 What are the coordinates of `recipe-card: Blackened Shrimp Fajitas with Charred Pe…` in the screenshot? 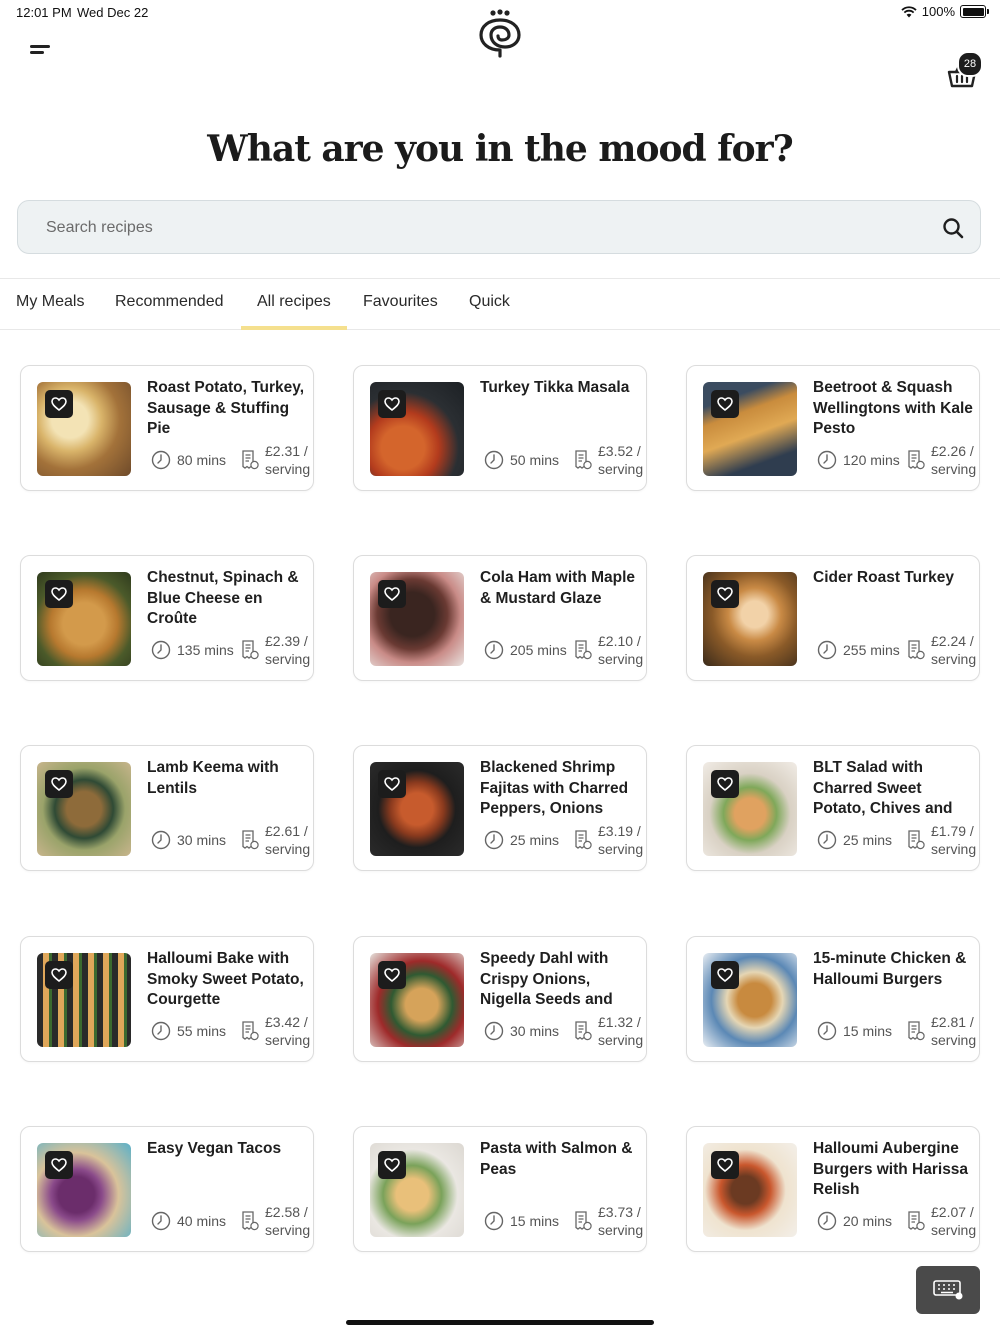 It's located at (500, 808).